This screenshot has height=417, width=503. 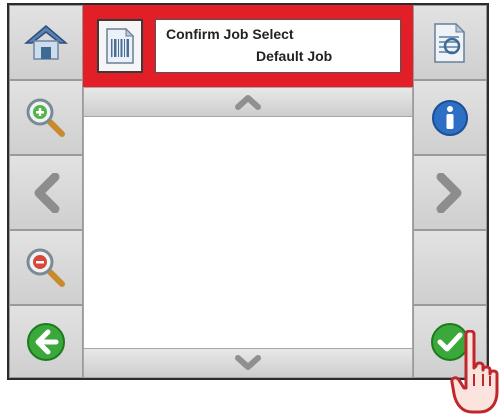 I want to click on zoom-in-icon, so click(x=45, y=117).